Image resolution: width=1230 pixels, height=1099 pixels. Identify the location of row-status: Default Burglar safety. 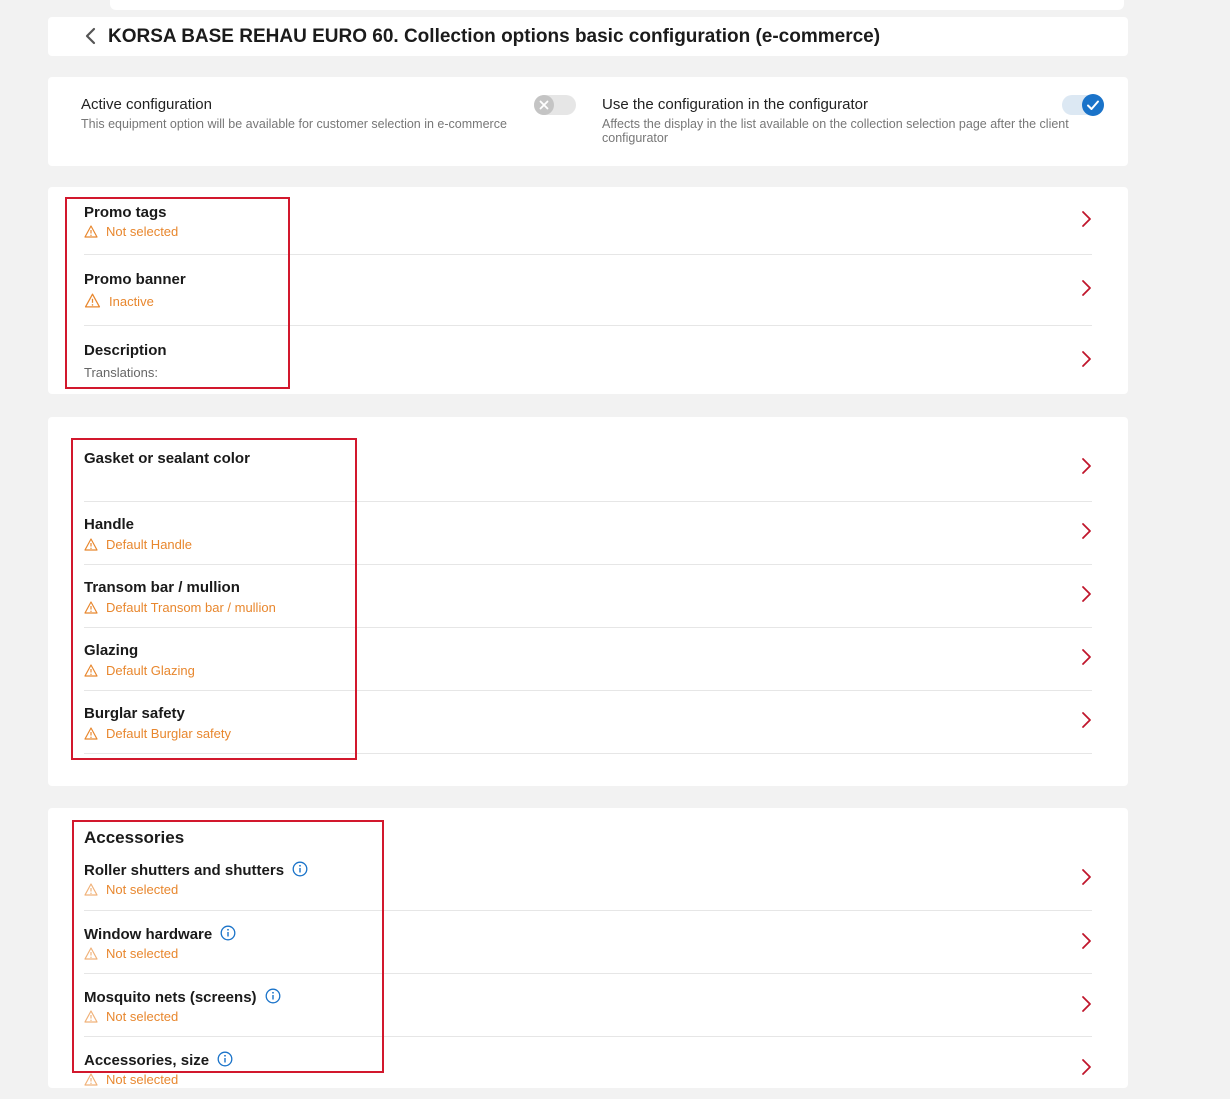
(157, 733).